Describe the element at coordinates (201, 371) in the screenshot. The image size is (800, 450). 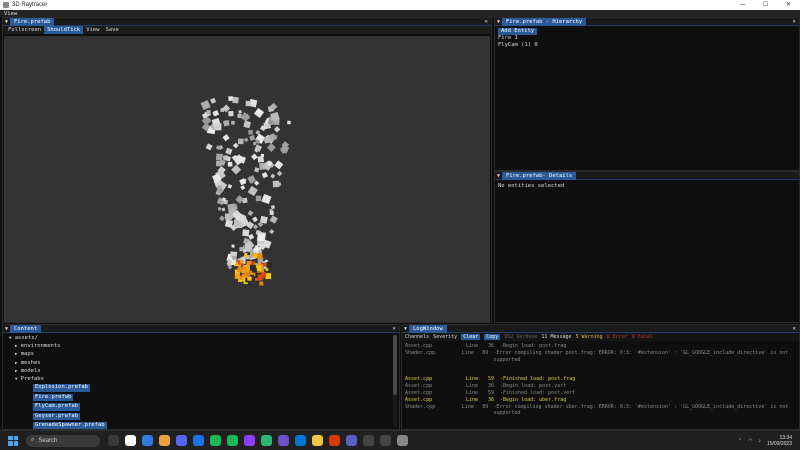
I see `tree-node: ▶ models` at that location.